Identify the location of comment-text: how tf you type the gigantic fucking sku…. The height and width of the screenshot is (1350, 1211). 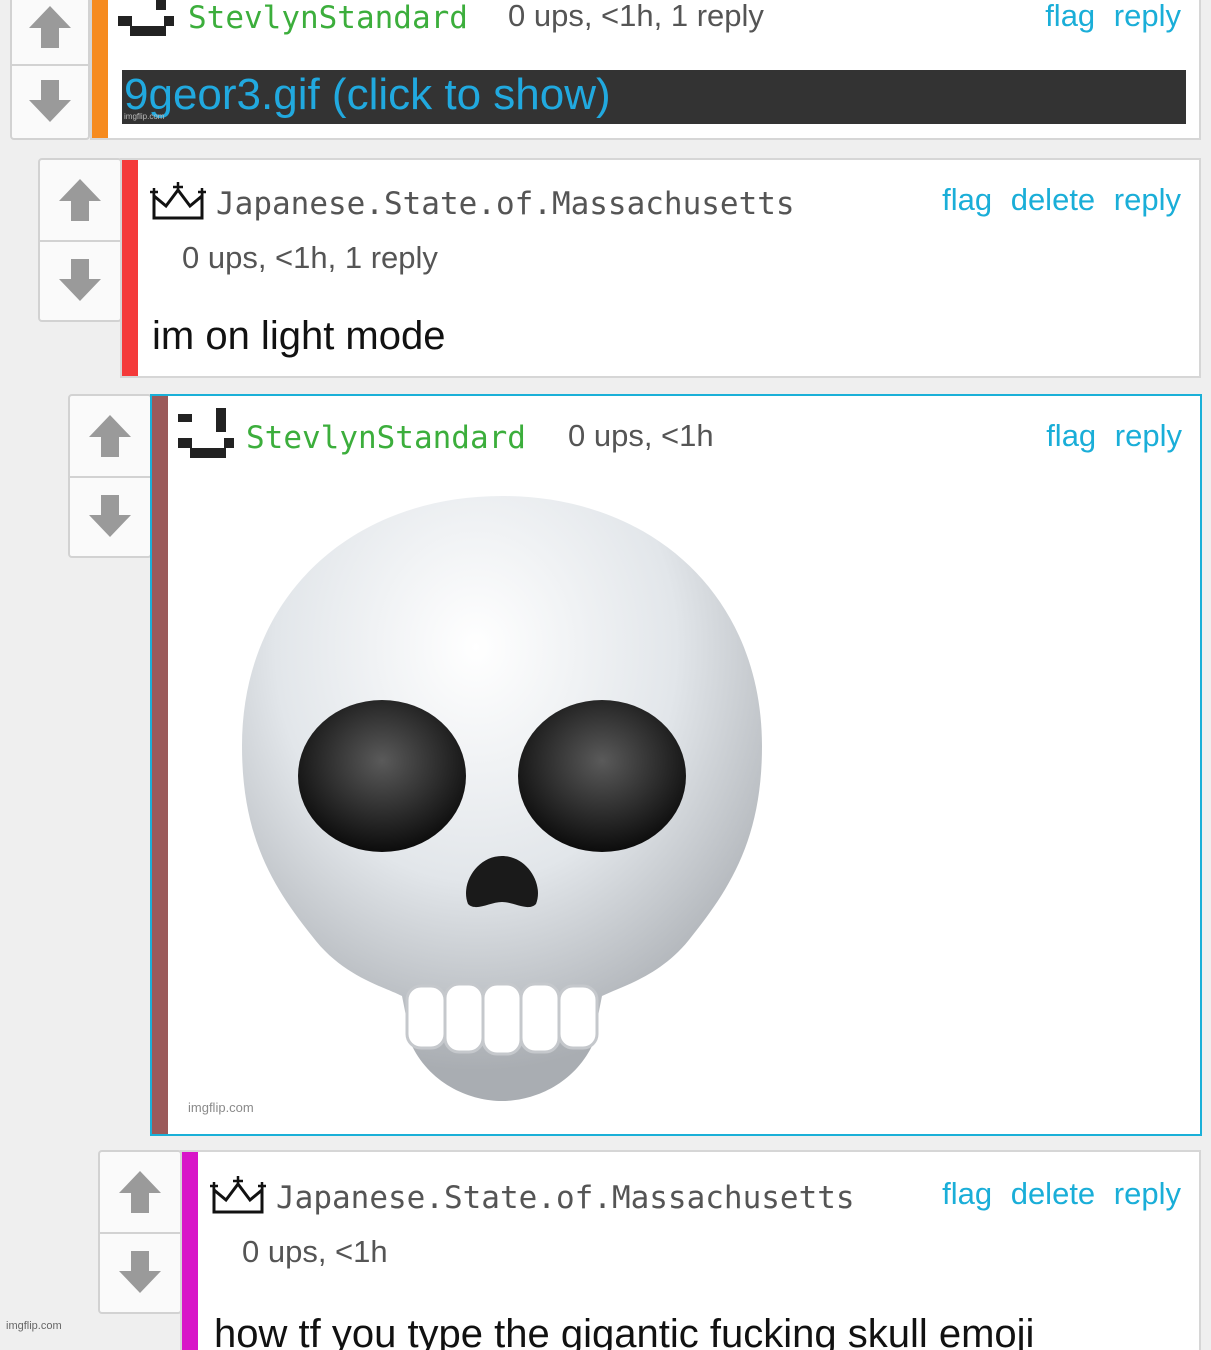
(624, 1331).